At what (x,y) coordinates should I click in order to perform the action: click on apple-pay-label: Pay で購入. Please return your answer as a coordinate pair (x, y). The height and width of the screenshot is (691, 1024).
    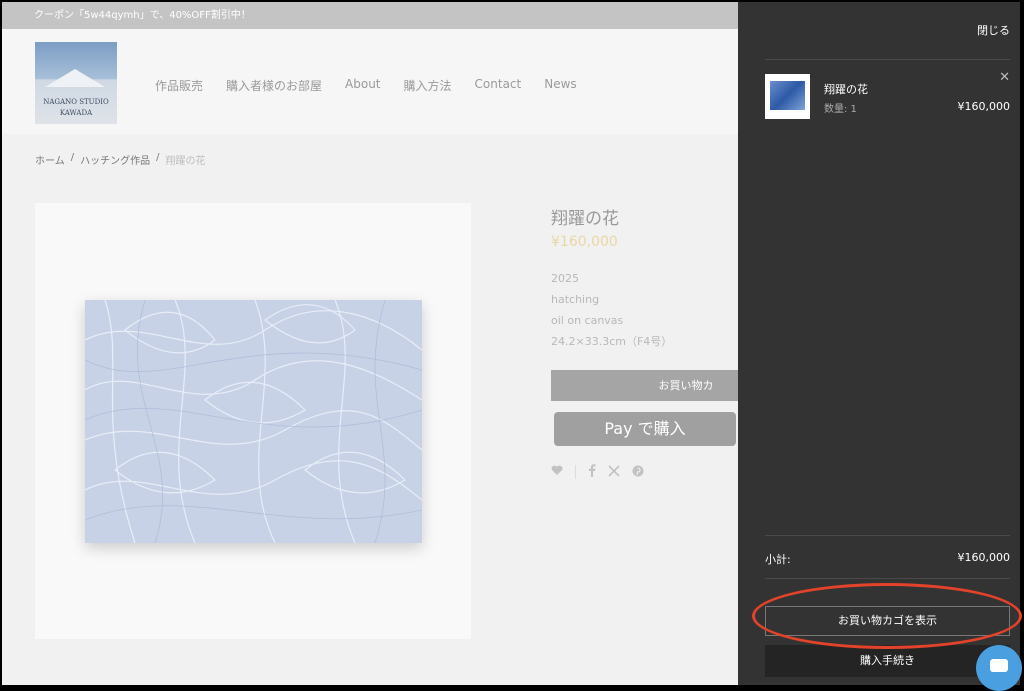
    Looking at the image, I should click on (645, 428).